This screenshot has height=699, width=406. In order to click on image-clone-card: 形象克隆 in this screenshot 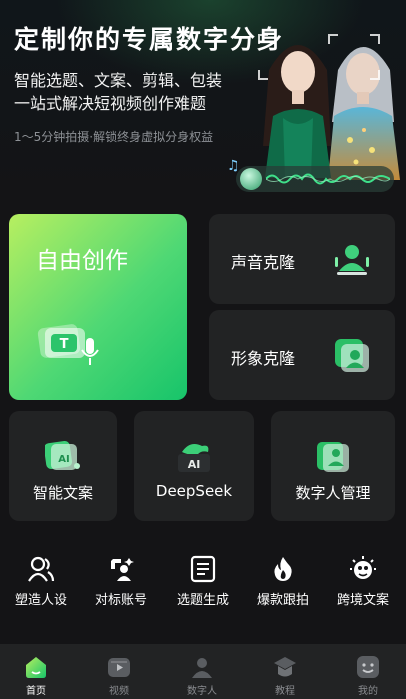, I will do `click(302, 355)`.